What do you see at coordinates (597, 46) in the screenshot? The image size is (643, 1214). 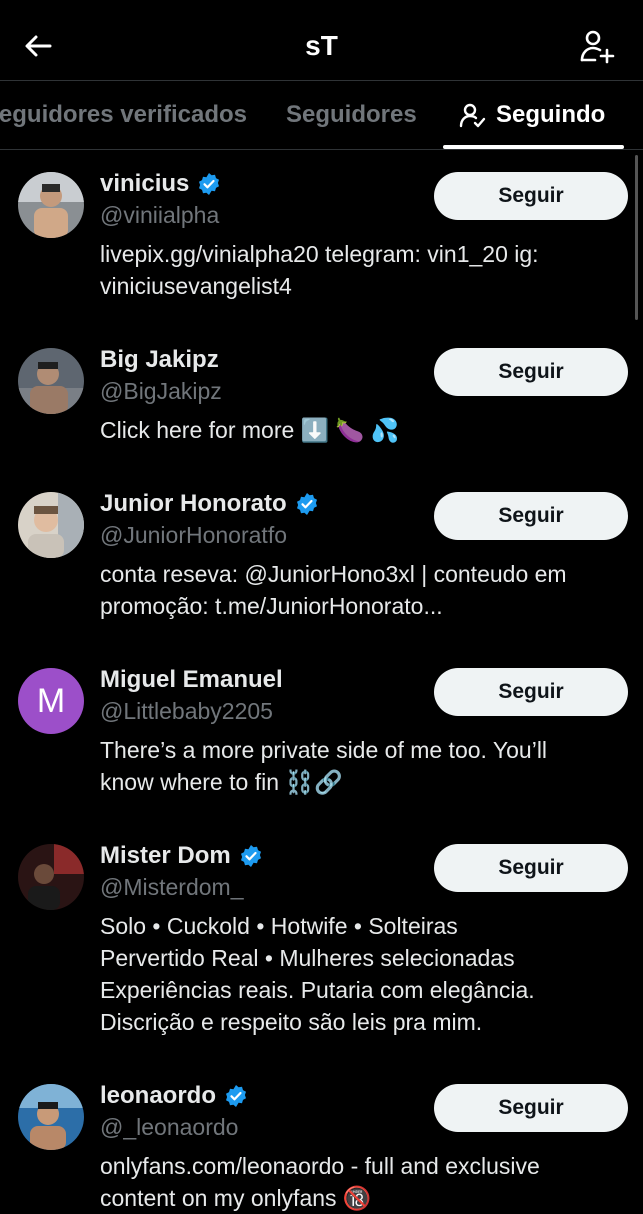 I see `add-user-icon` at bounding box center [597, 46].